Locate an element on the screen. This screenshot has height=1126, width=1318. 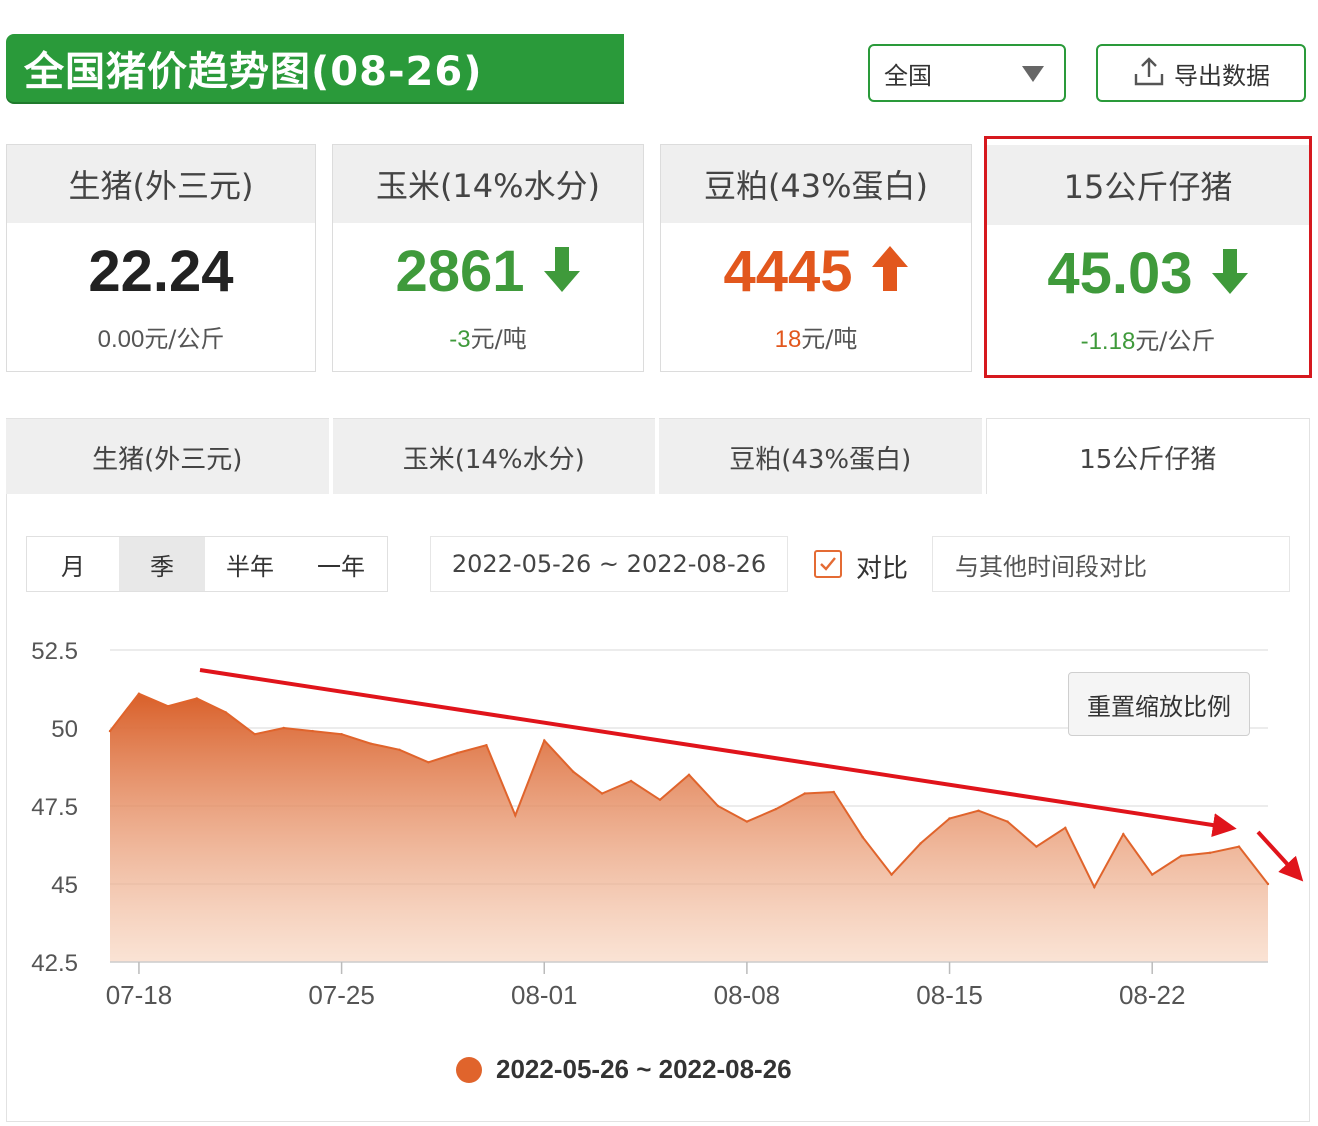
x-tick-label: 08-15 is located at coordinates (949, 995).